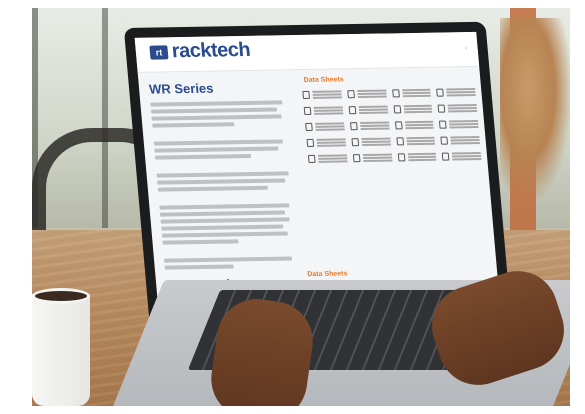 The height and width of the screenshot is (414, 585). What do you see at coordinates (159, 52) in the screenshot?
I see `logo-mark: rt` at bounding box center [159, 52].